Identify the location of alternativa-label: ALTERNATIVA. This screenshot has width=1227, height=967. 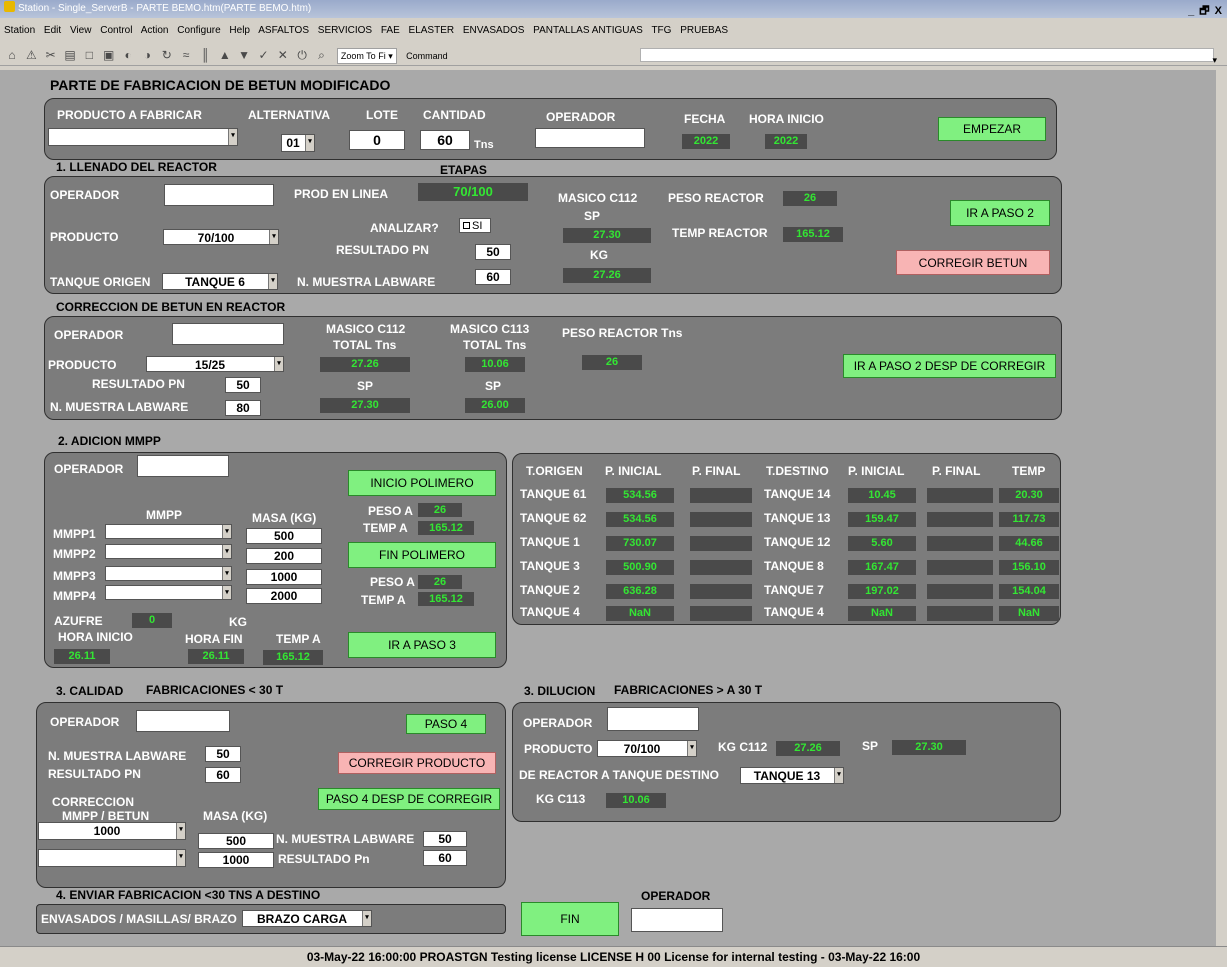
(289, 115).